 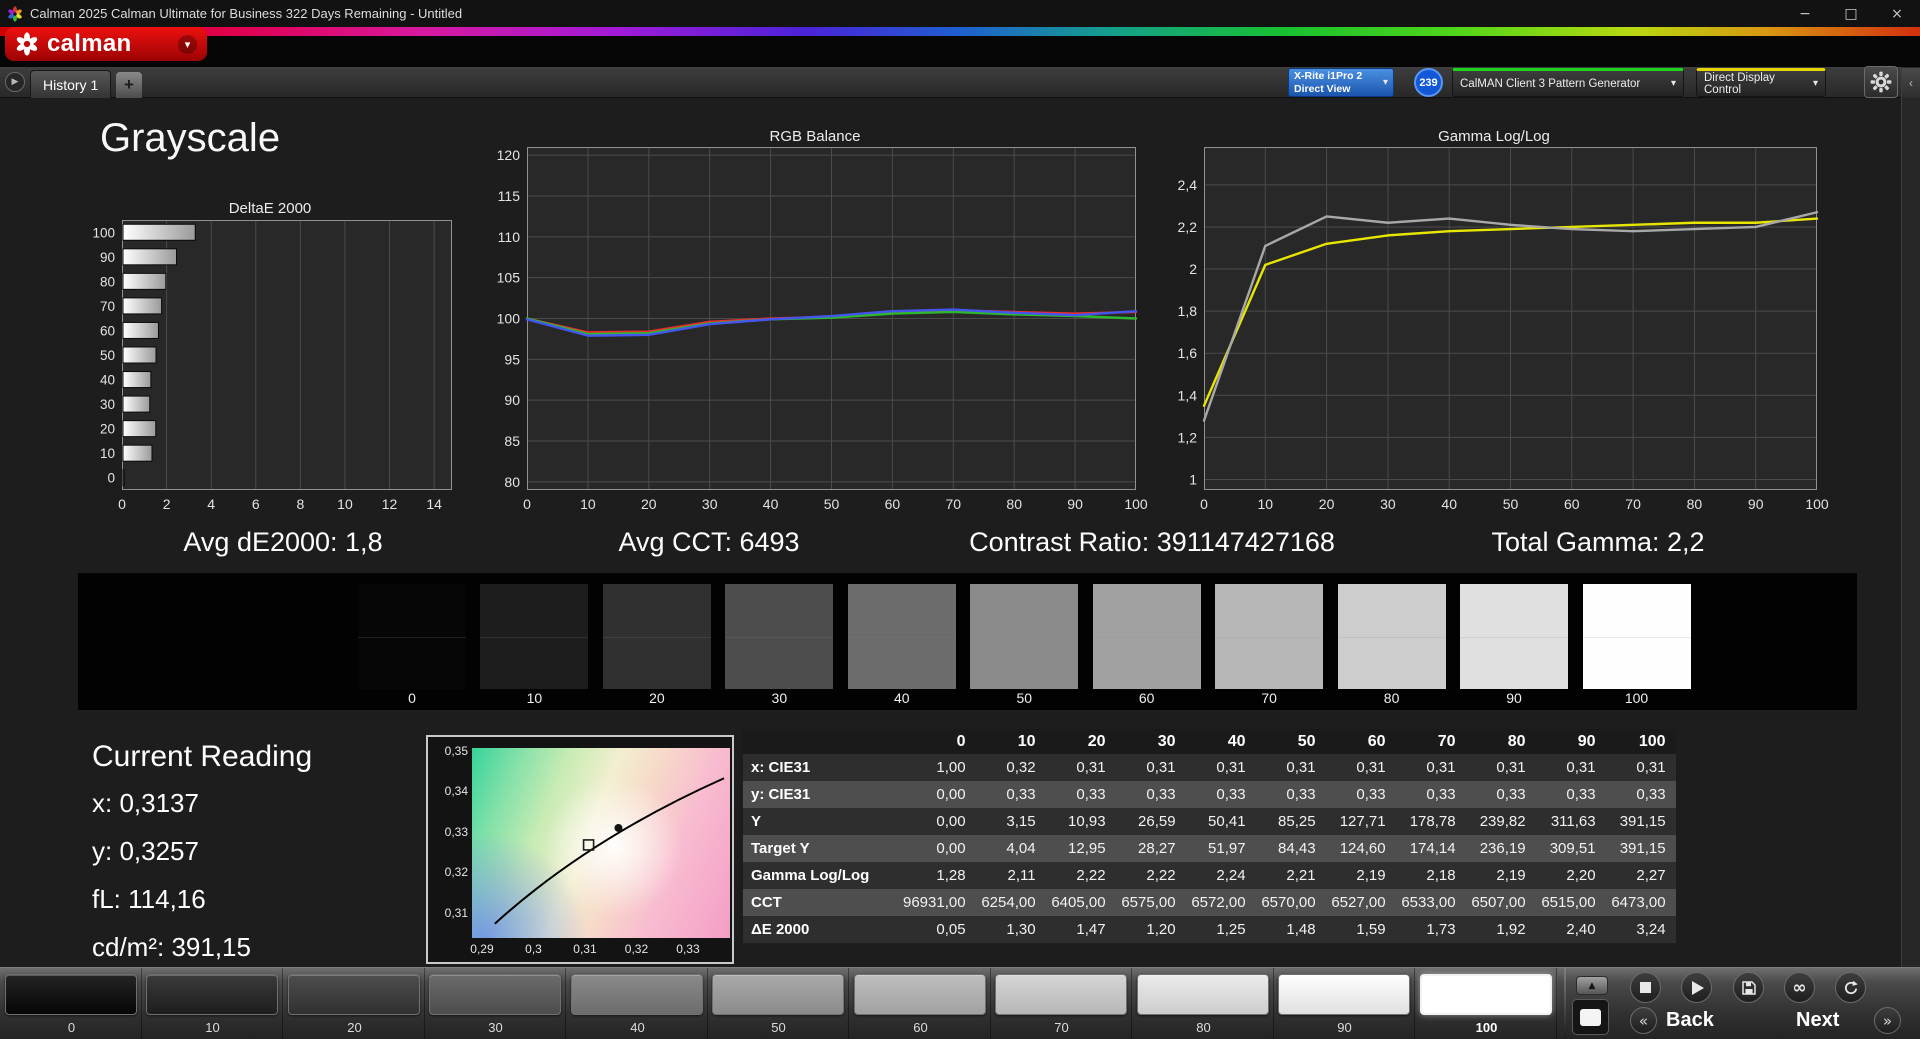 What do you see at coordinates (1897, 13) in the screenshot?
I see `close-button: ×` at bounding box center [1897, 13].